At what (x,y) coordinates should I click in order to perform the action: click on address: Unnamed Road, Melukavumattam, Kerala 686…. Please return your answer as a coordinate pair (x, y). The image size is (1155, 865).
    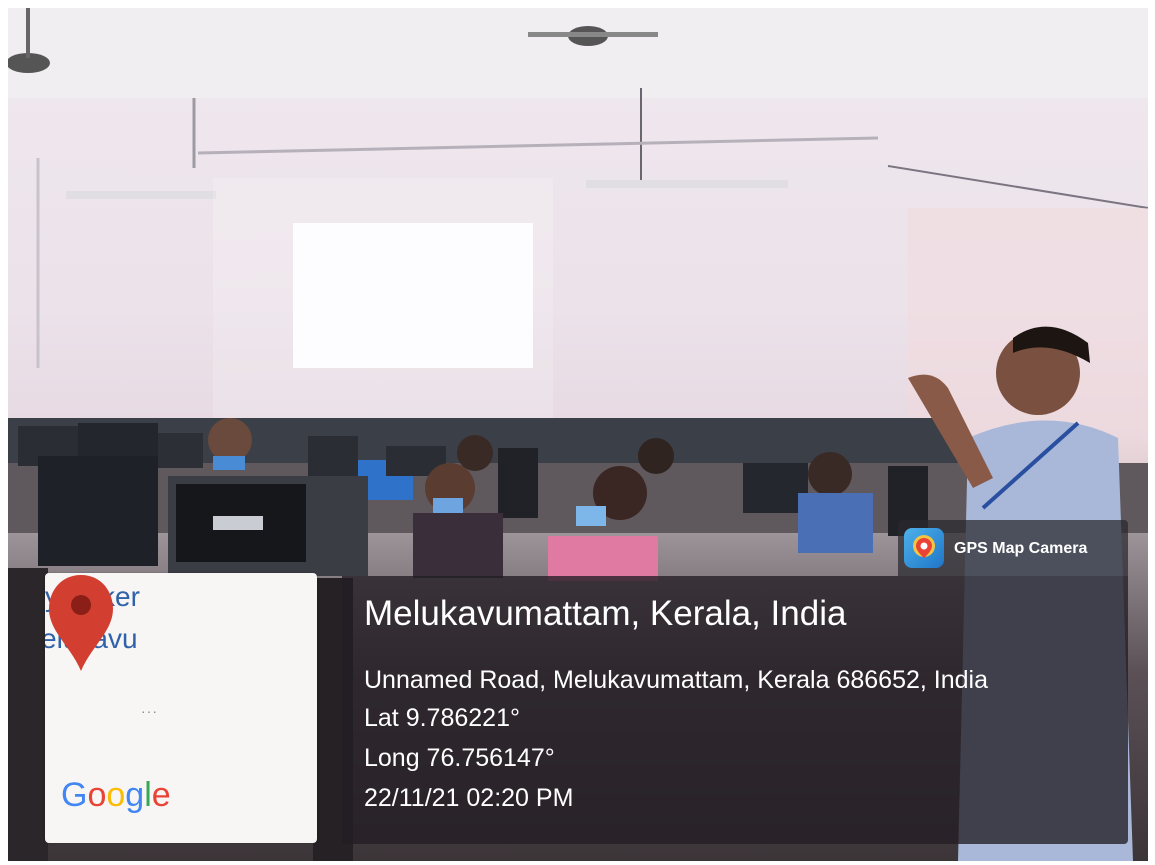
    Looking at the image, I should click on (676, 680).